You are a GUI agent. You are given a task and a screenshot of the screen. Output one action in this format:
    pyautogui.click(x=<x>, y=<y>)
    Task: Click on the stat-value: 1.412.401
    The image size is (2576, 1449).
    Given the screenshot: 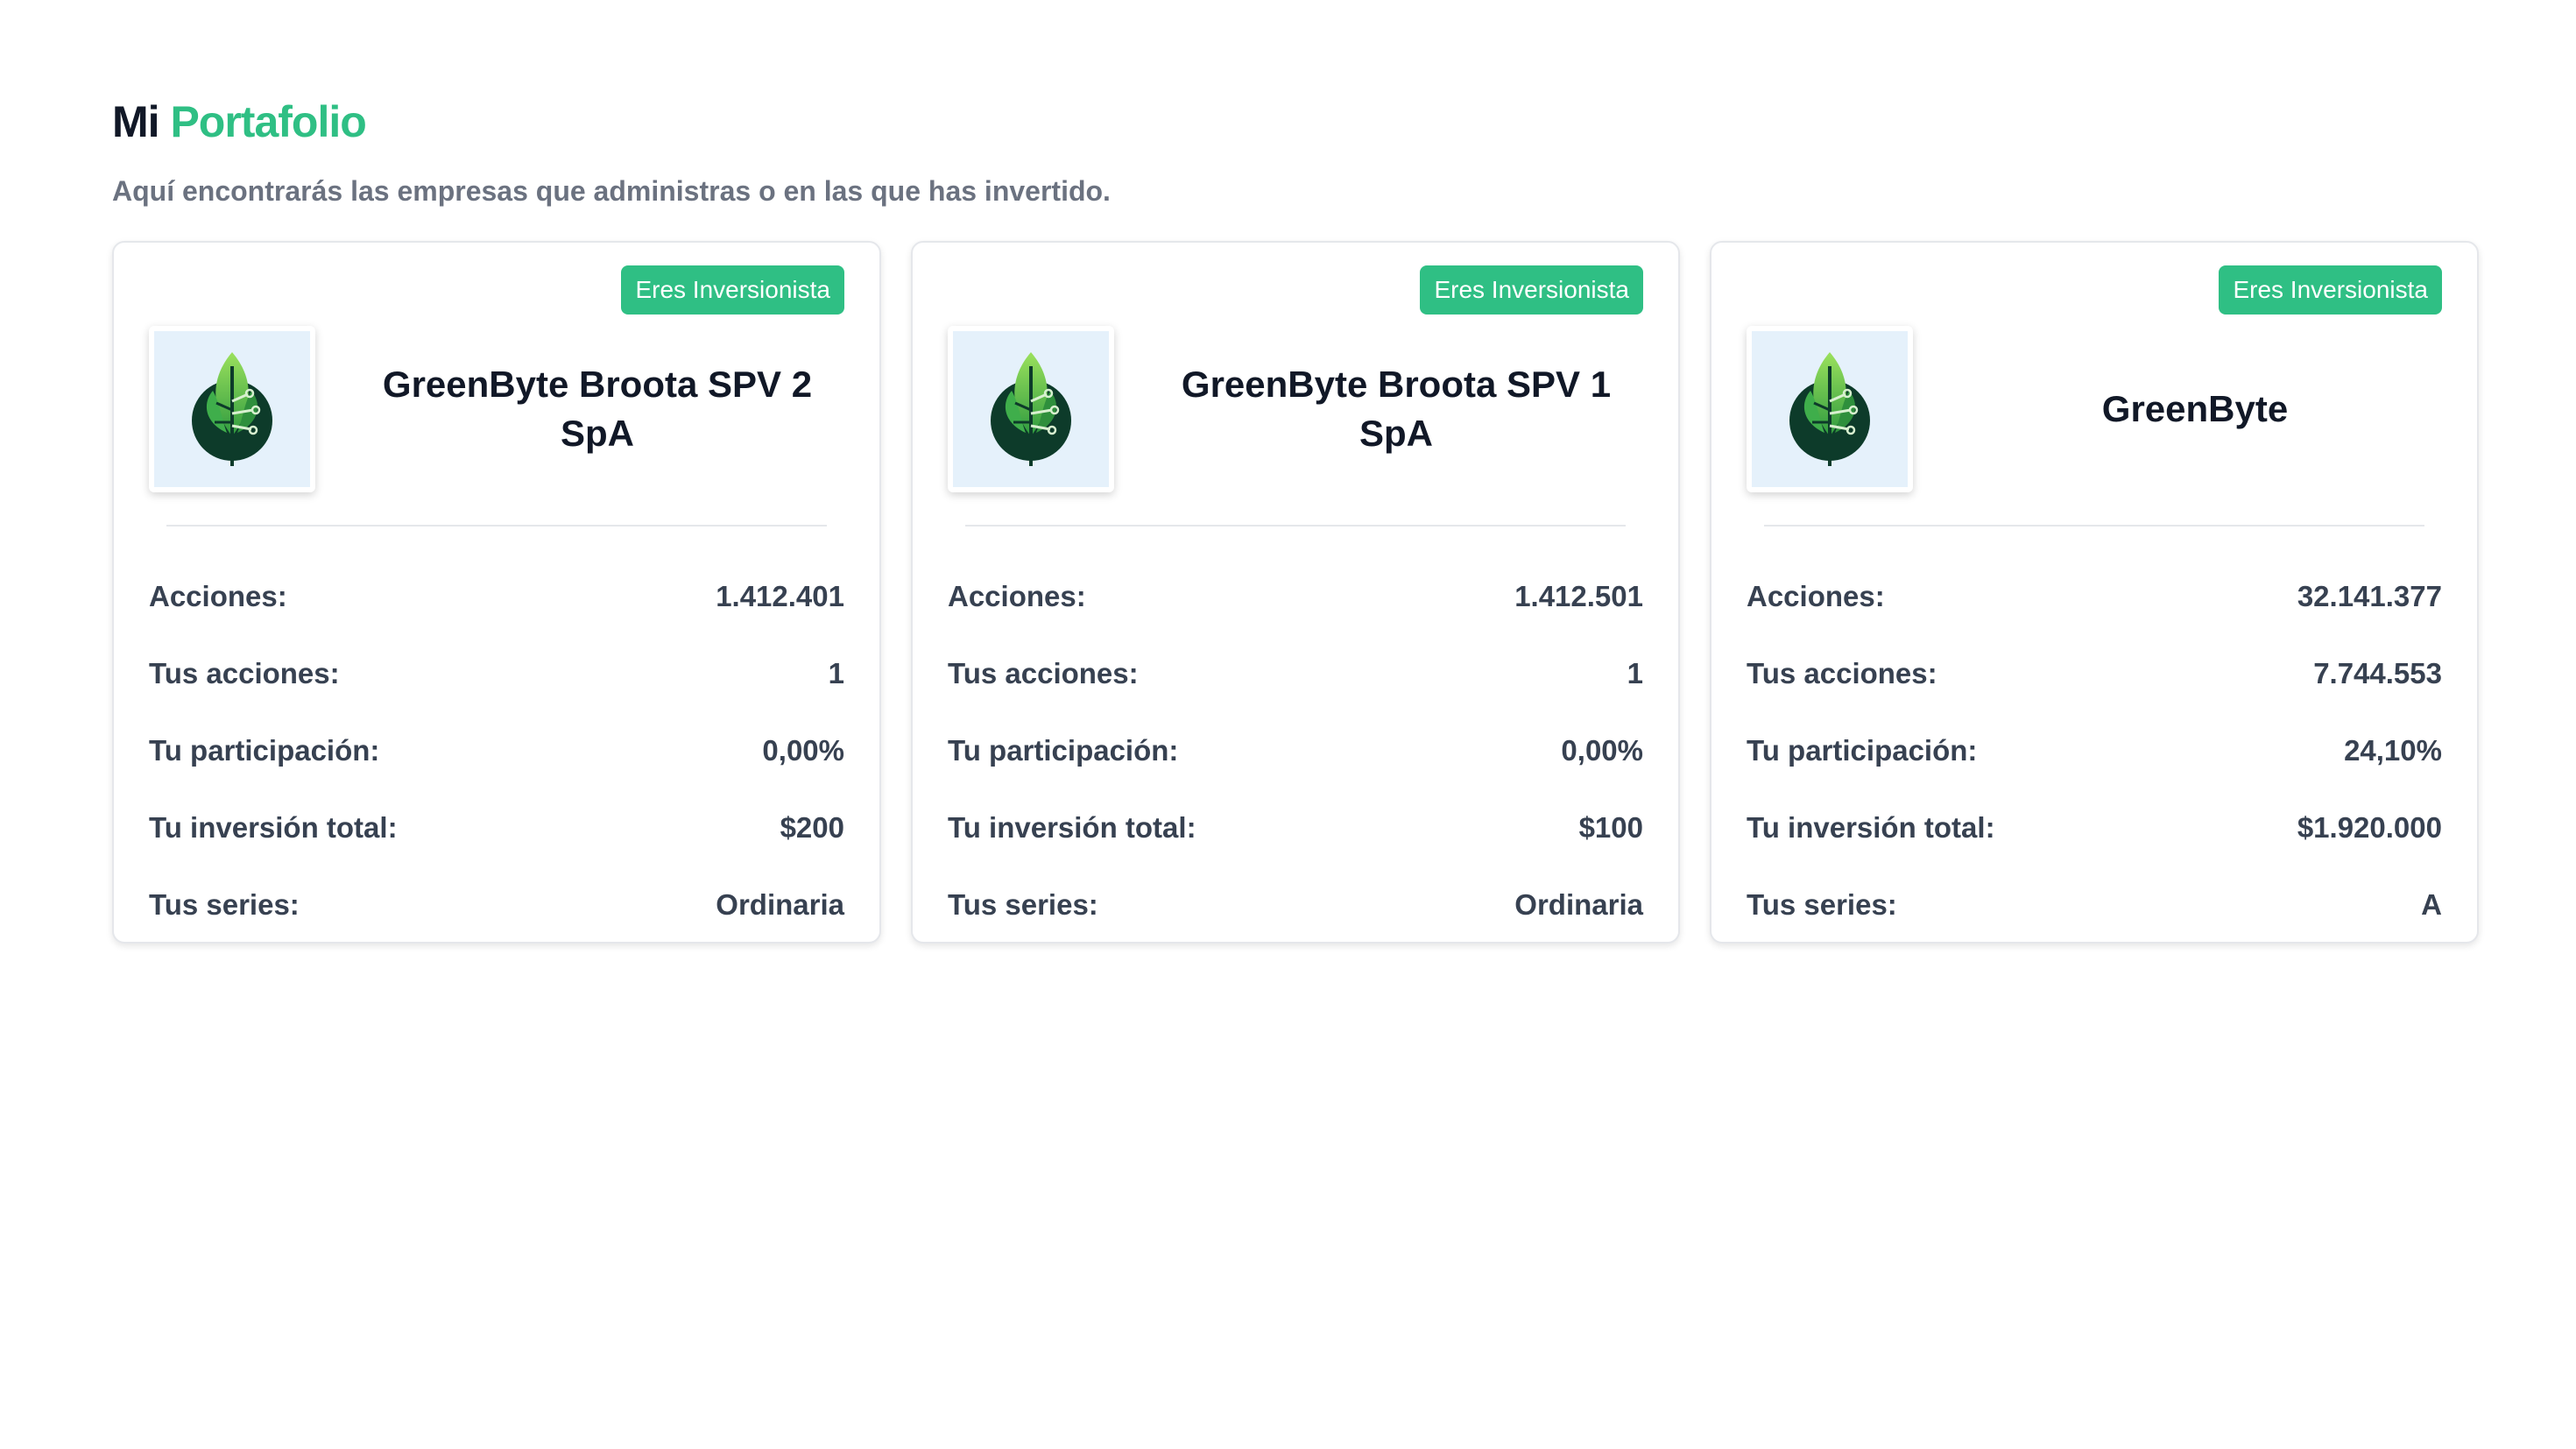 What is the action you would take?
    pyautogui.click(x=780, y=596)
    